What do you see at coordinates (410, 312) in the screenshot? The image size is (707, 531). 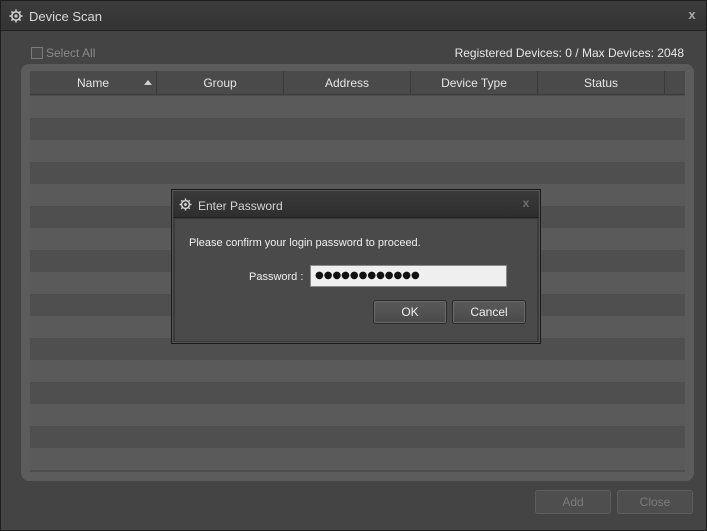 I see `ok-button: OK` at bounding box center [410, 312].